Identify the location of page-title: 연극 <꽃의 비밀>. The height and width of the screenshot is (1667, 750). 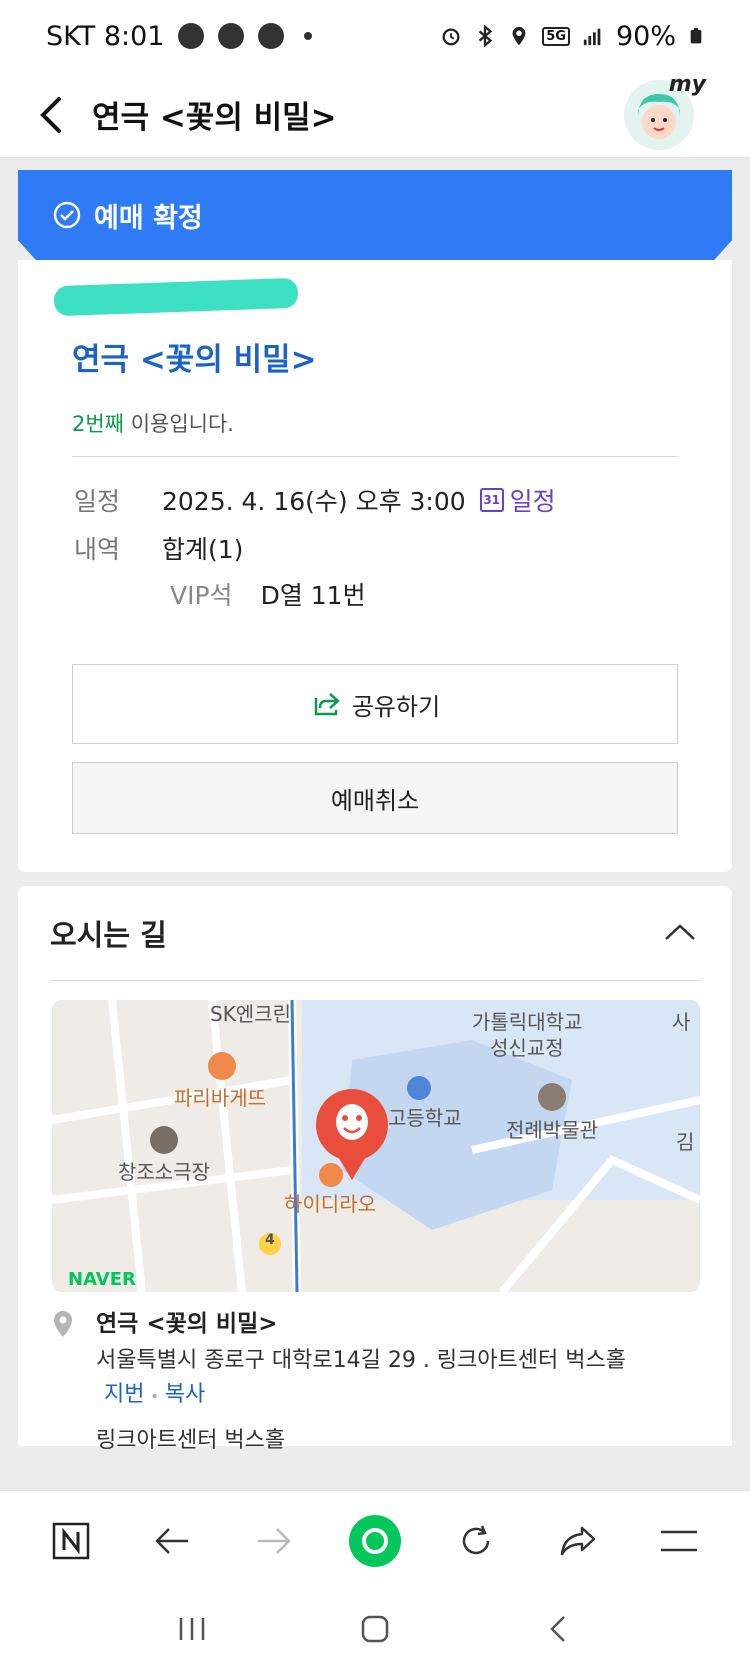
(214, 118).